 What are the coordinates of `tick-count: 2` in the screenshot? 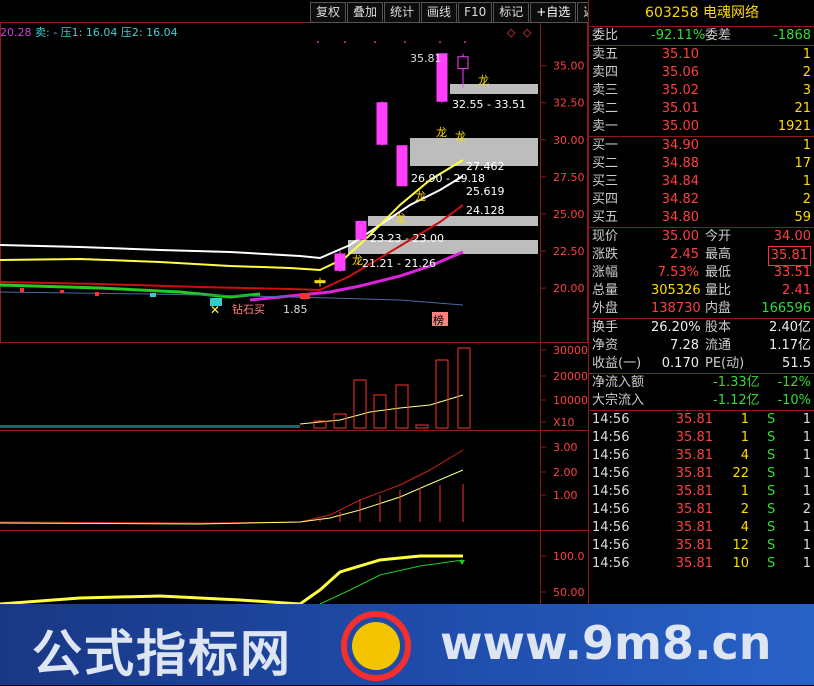 It's located at (806, 509).